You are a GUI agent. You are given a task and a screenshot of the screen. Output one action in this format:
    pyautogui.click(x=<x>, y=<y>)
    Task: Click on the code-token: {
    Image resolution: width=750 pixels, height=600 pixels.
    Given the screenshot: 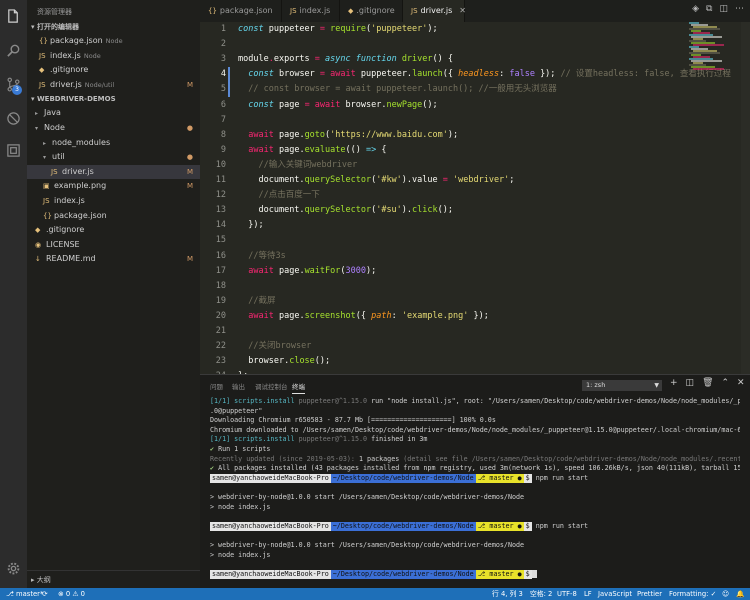 What is the action you would take?
    pyautogui.click(x=384, y=149)
    